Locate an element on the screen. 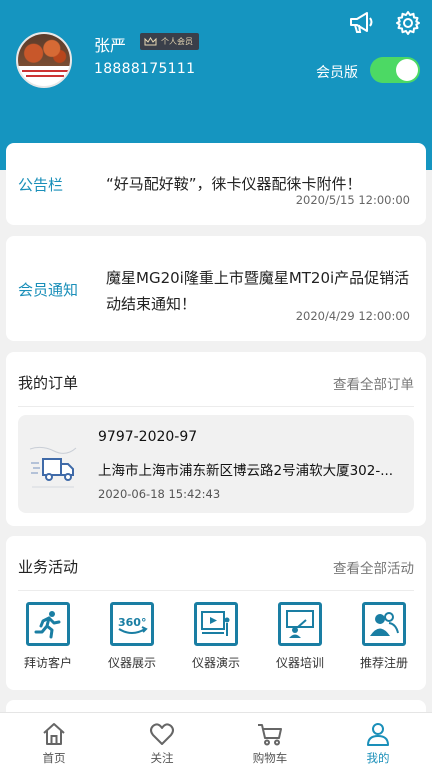 This screenshot has width=432, height=768. member-badge: 个人会员 is located at coordinates (169, 41).